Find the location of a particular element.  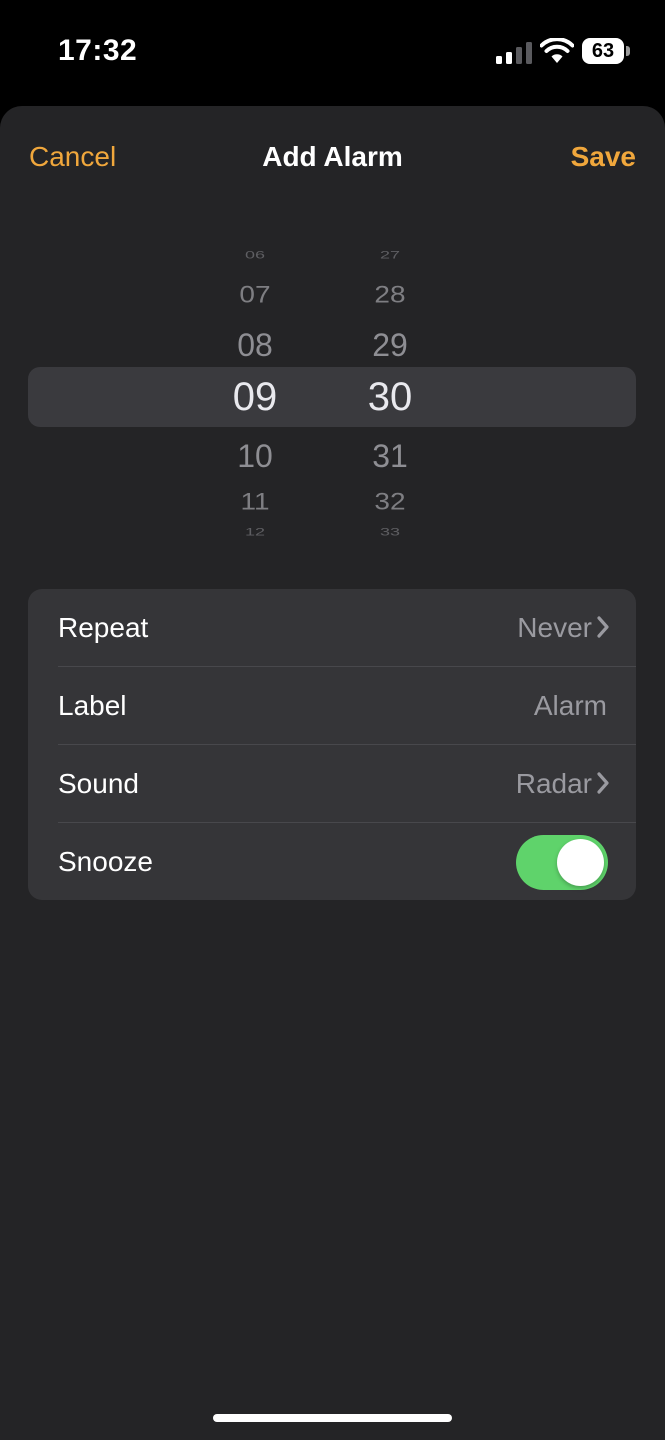

navigation-bar: Cancel Add Alarm Save is located at coordinates (332, 156).